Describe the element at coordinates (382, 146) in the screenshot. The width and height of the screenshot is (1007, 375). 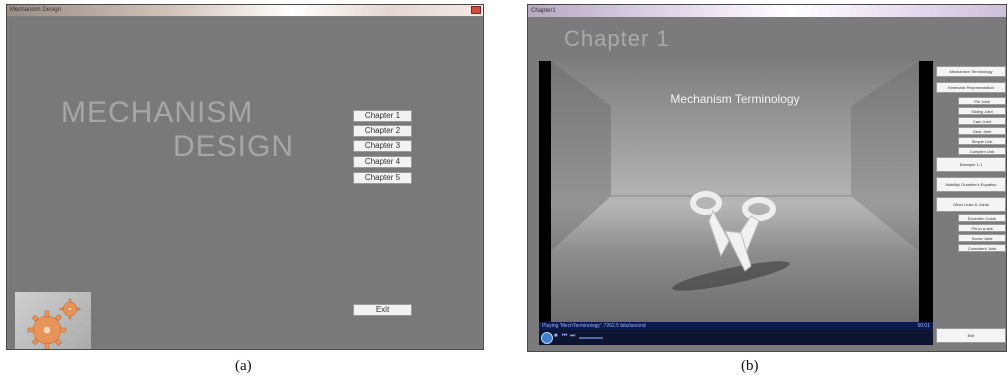
I see `chapter-3-button: Chapter 3` at that location.